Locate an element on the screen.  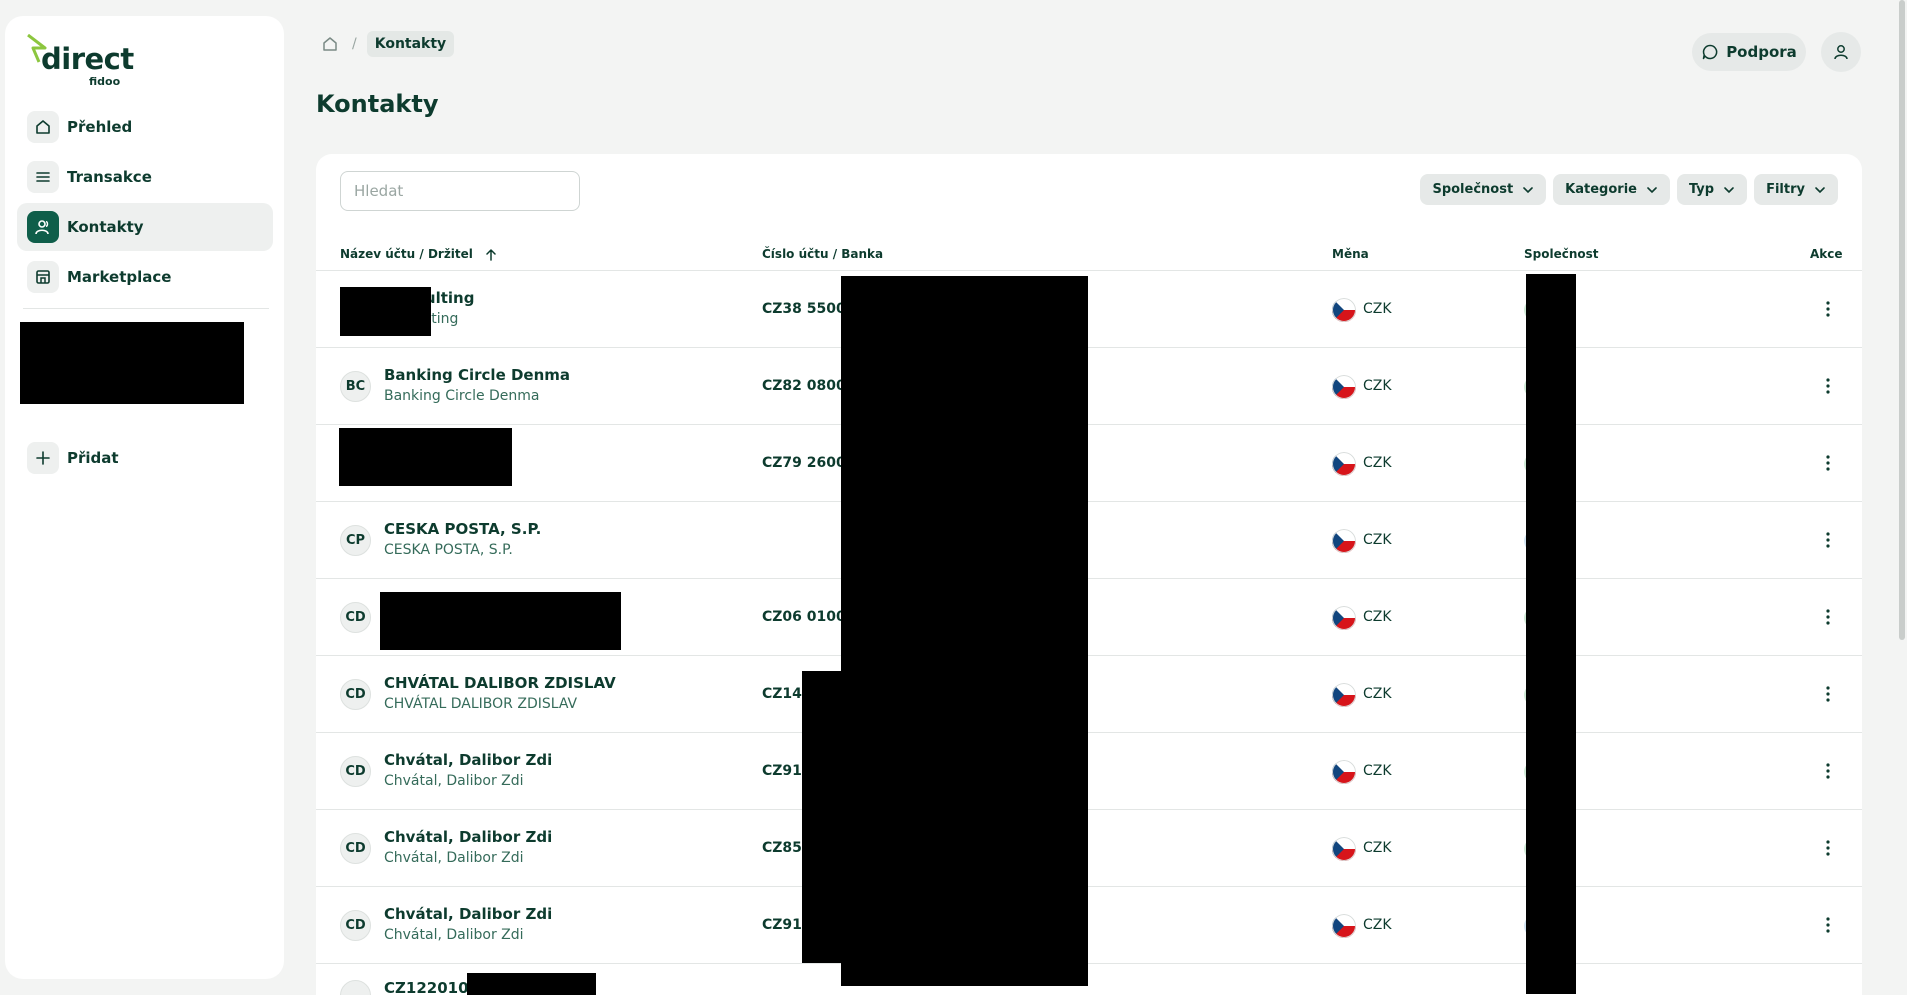
table-row: CP CESKA POSTA, S.P. CESKA POSTA, S.P. CZK is located at coordinates (1089, 540).